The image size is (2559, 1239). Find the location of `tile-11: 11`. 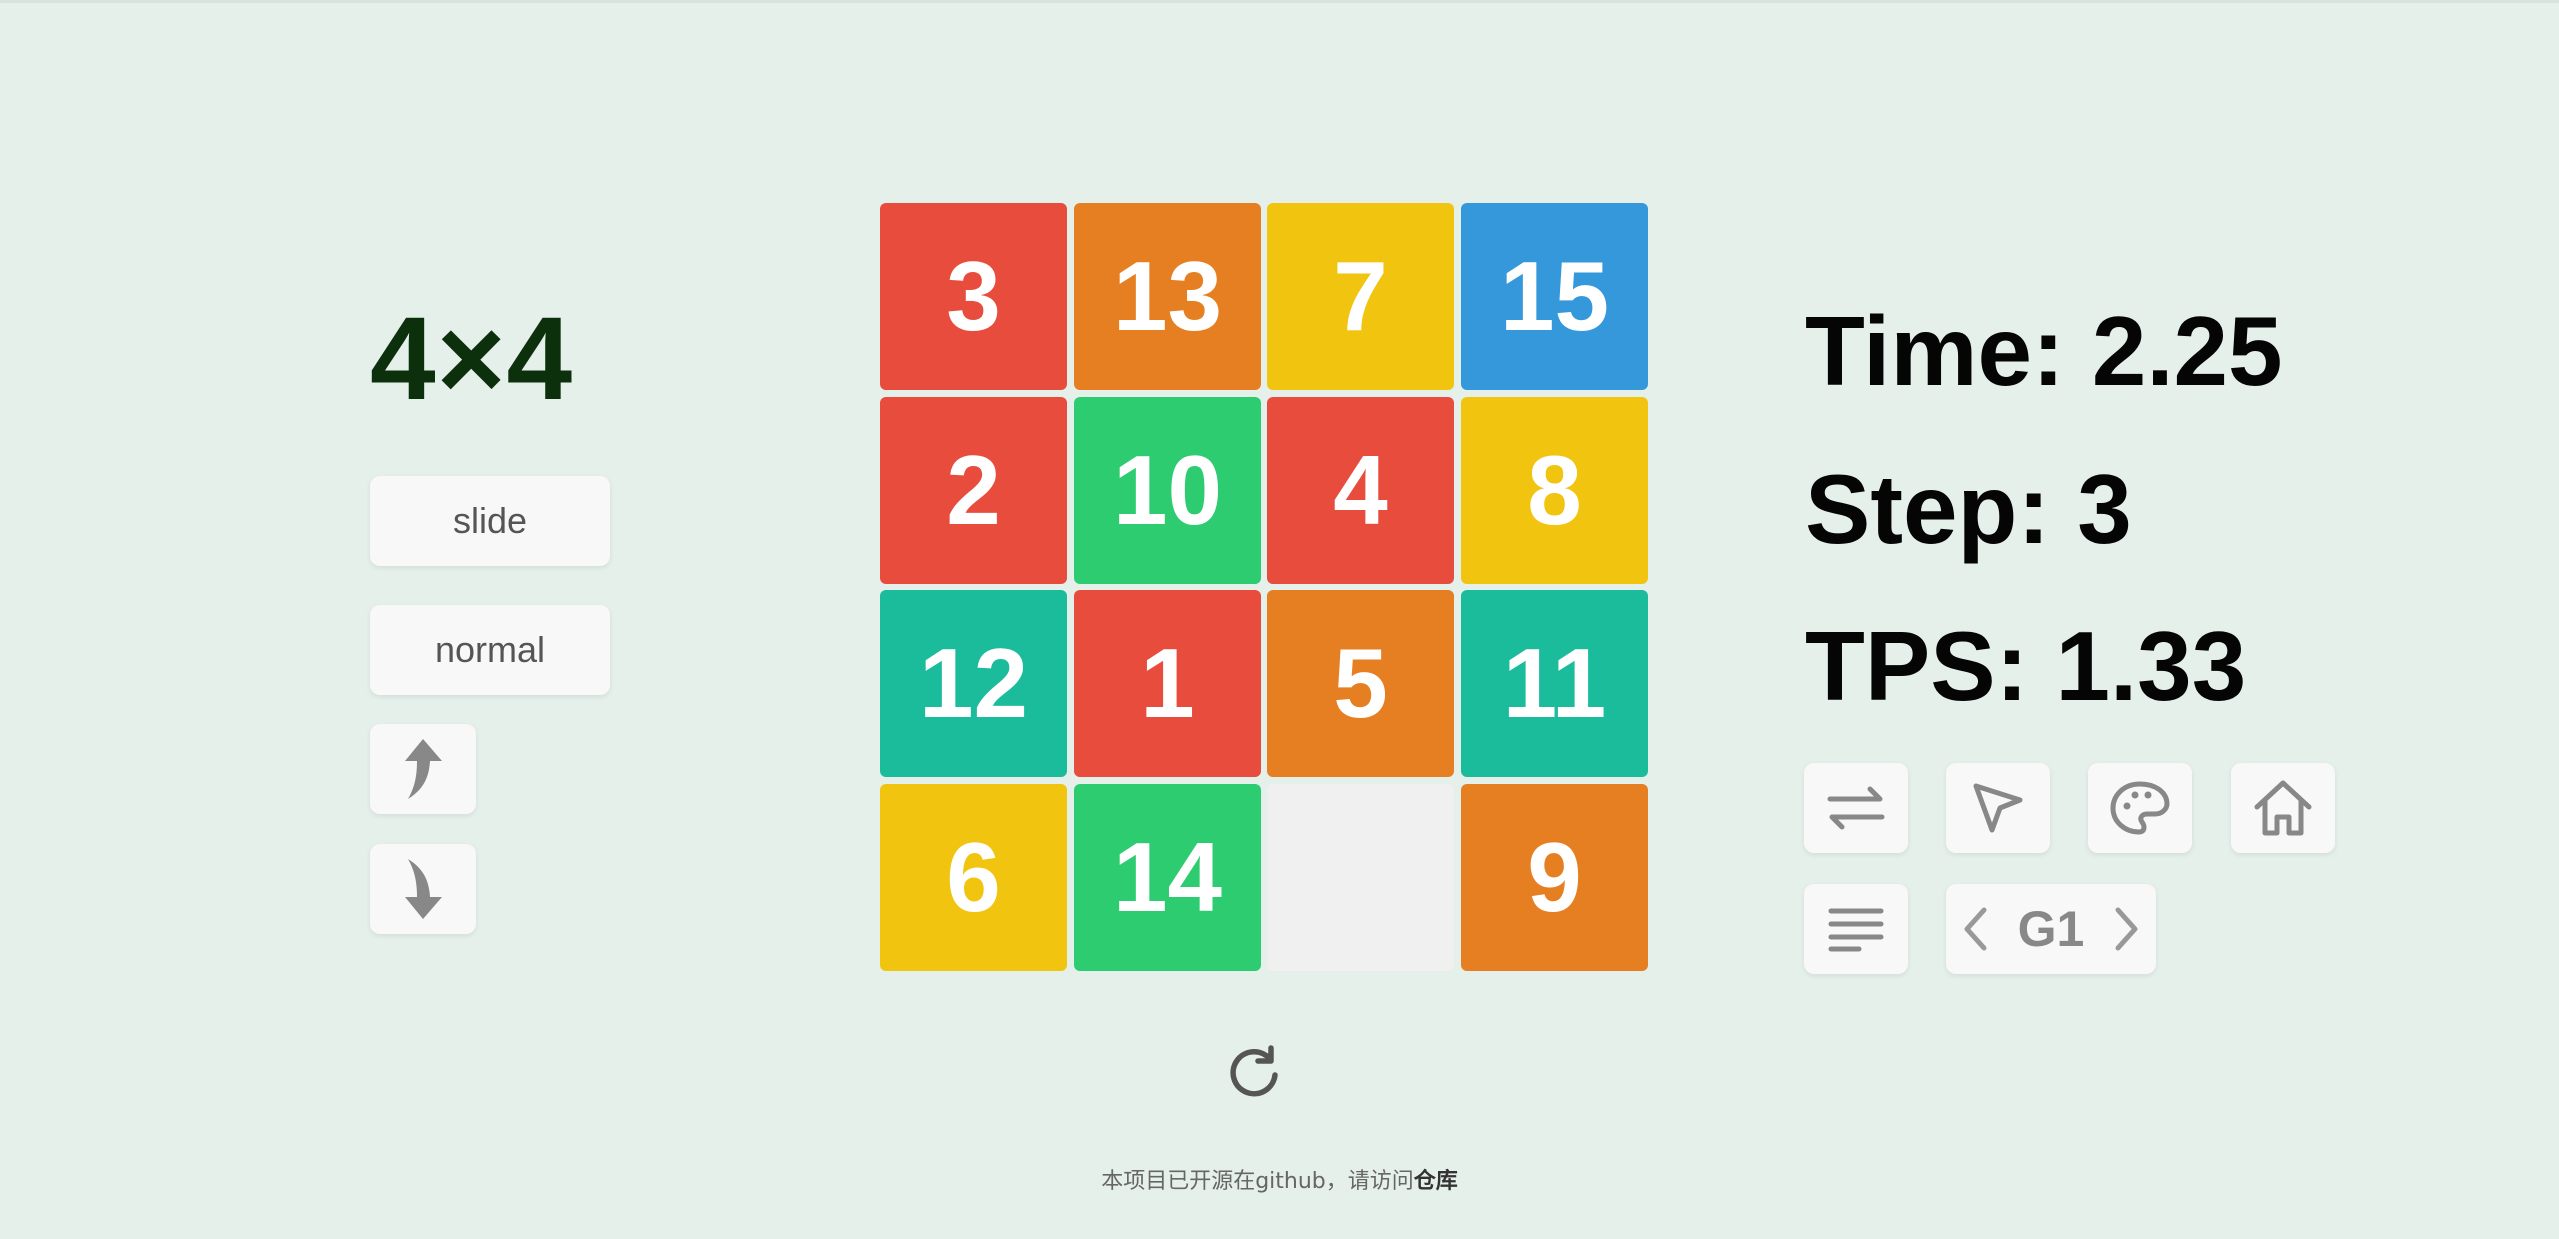

tile-11: 11 is located at coordinates (1554, 683).